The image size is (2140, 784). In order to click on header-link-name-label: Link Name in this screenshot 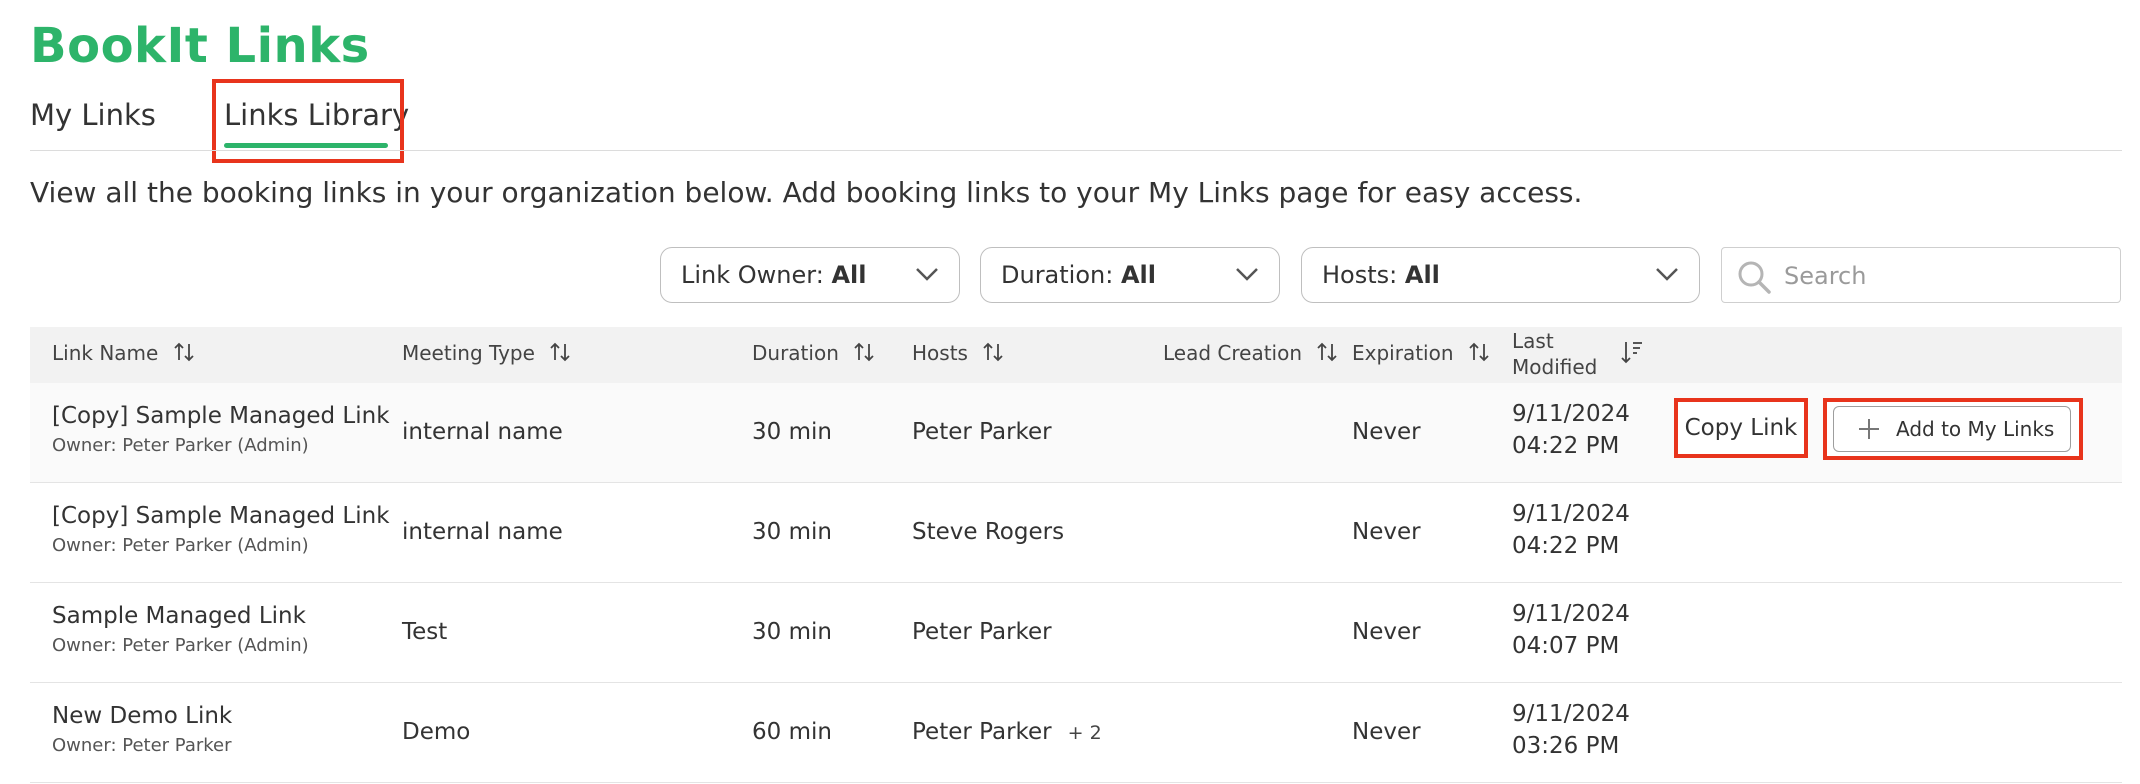, I will do `click(105, 353)`.